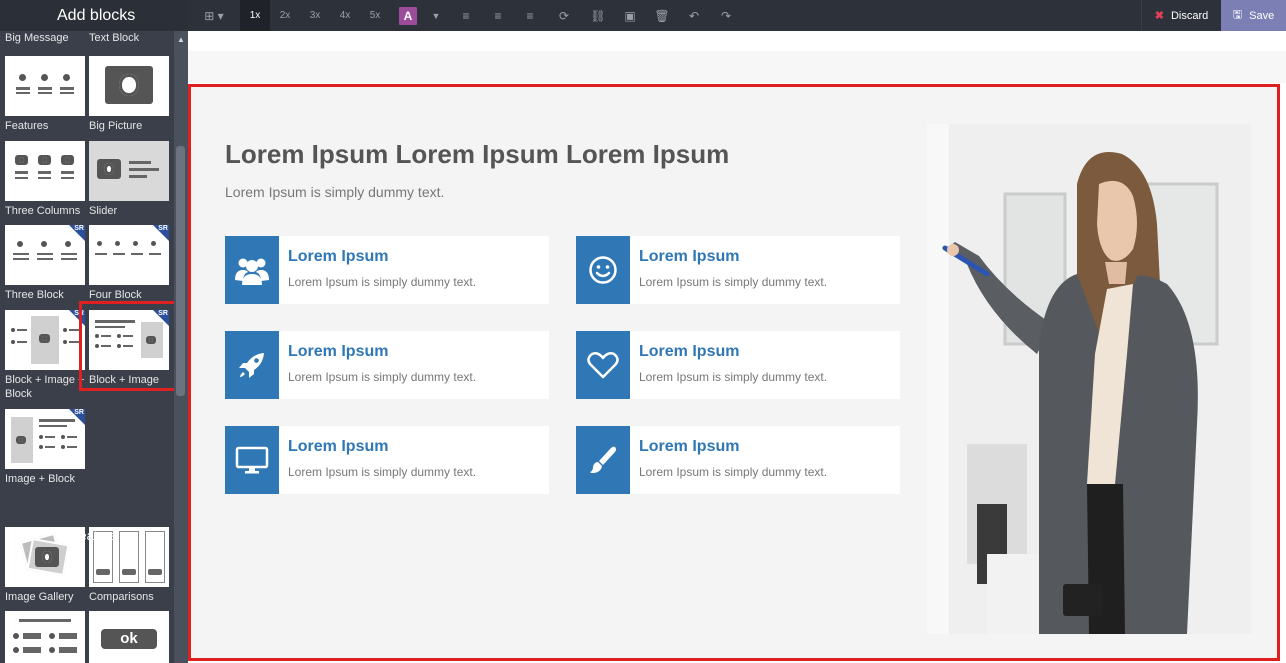 The width and height of the screenshot is (1286, 663). I want to click on image-icon: ▣, so click(630, 15).